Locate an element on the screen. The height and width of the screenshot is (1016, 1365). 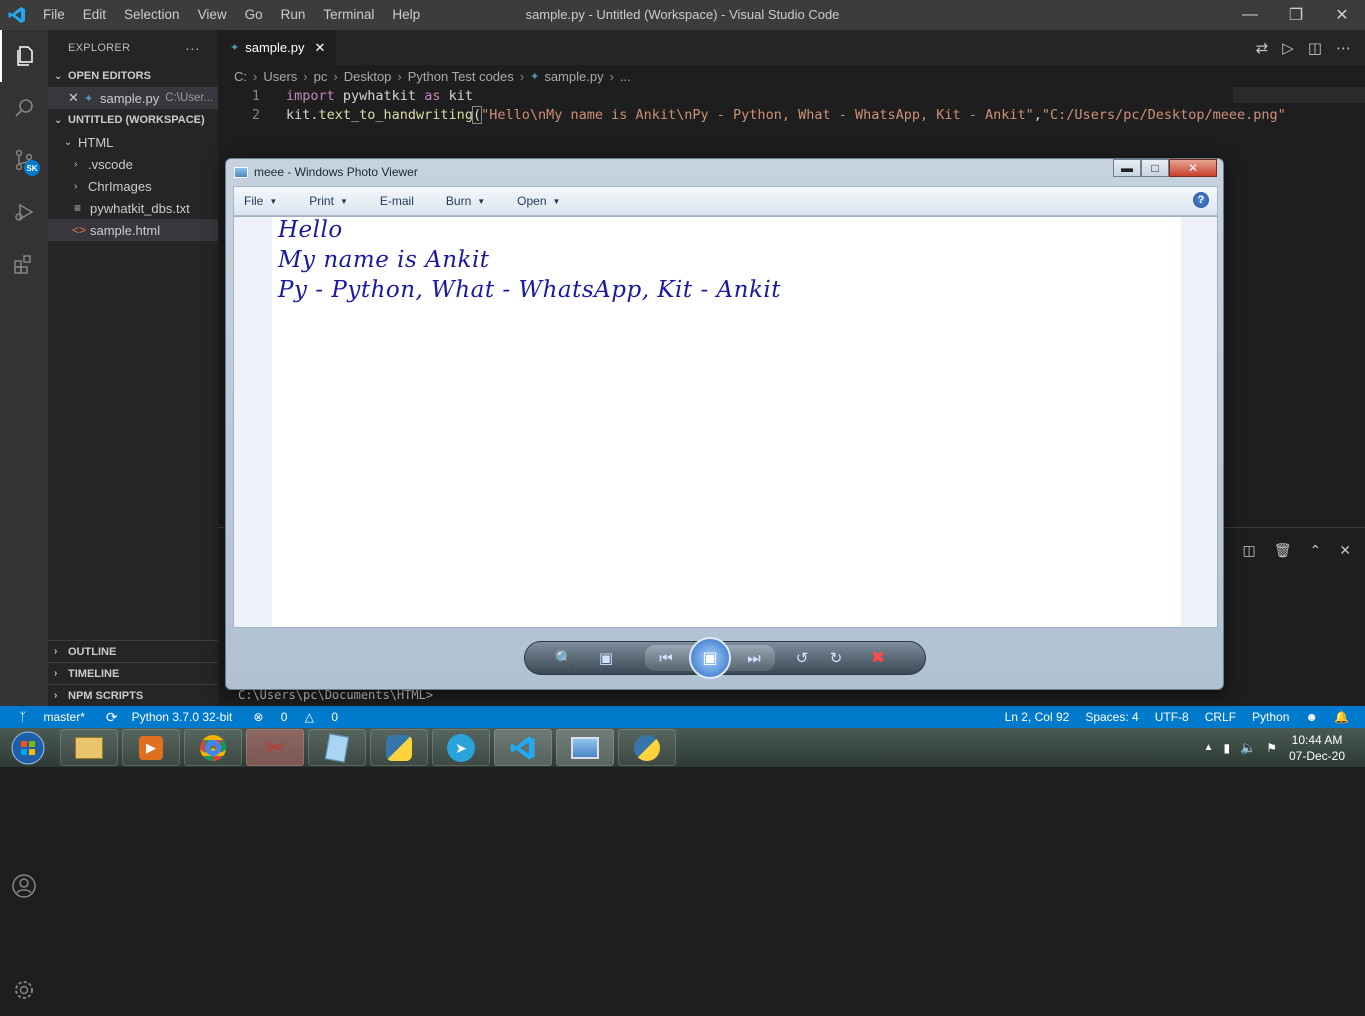
source-control-icon: SK is located at coordinates (24, 160).